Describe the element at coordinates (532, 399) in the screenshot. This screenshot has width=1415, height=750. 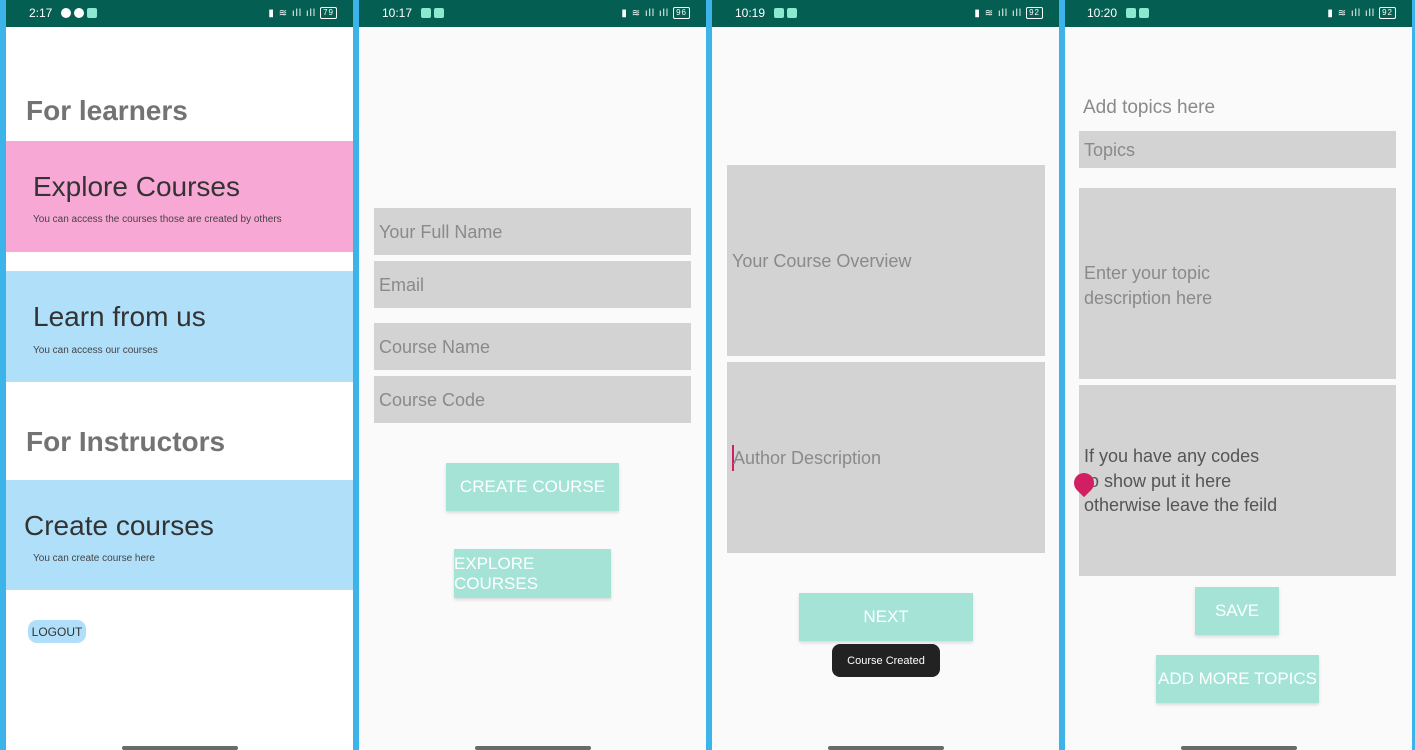
I see `course-code-field: Course Code` at that location.